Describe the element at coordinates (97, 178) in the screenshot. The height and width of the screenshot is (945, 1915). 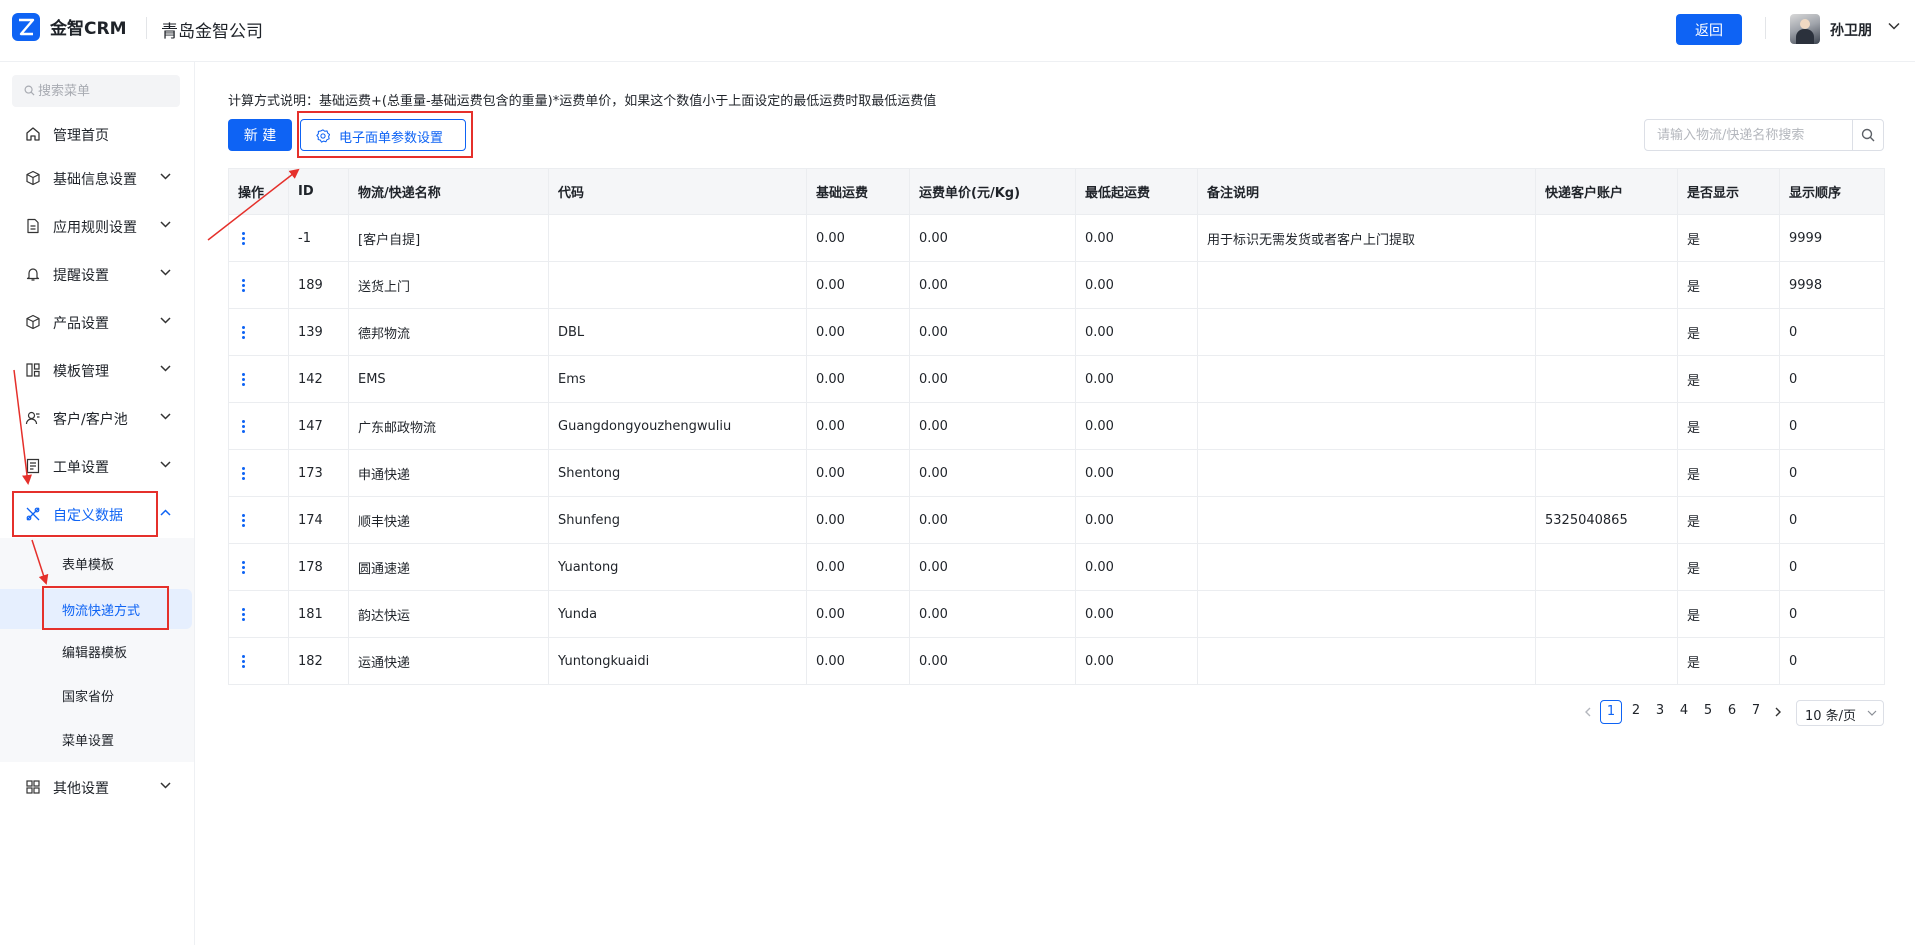
I see `sidebar-item-basic-info: 基础信息设置` at that location.